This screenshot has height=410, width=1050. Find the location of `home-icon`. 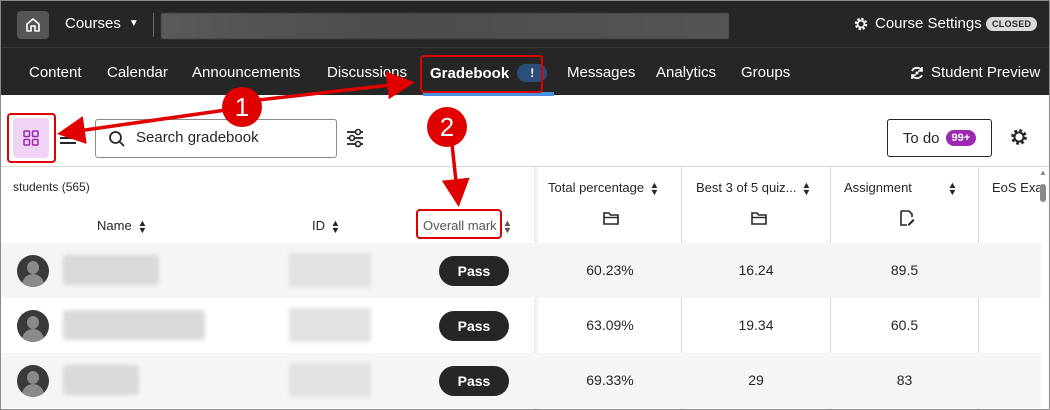

home-icon is located at coordinates (33, 25).